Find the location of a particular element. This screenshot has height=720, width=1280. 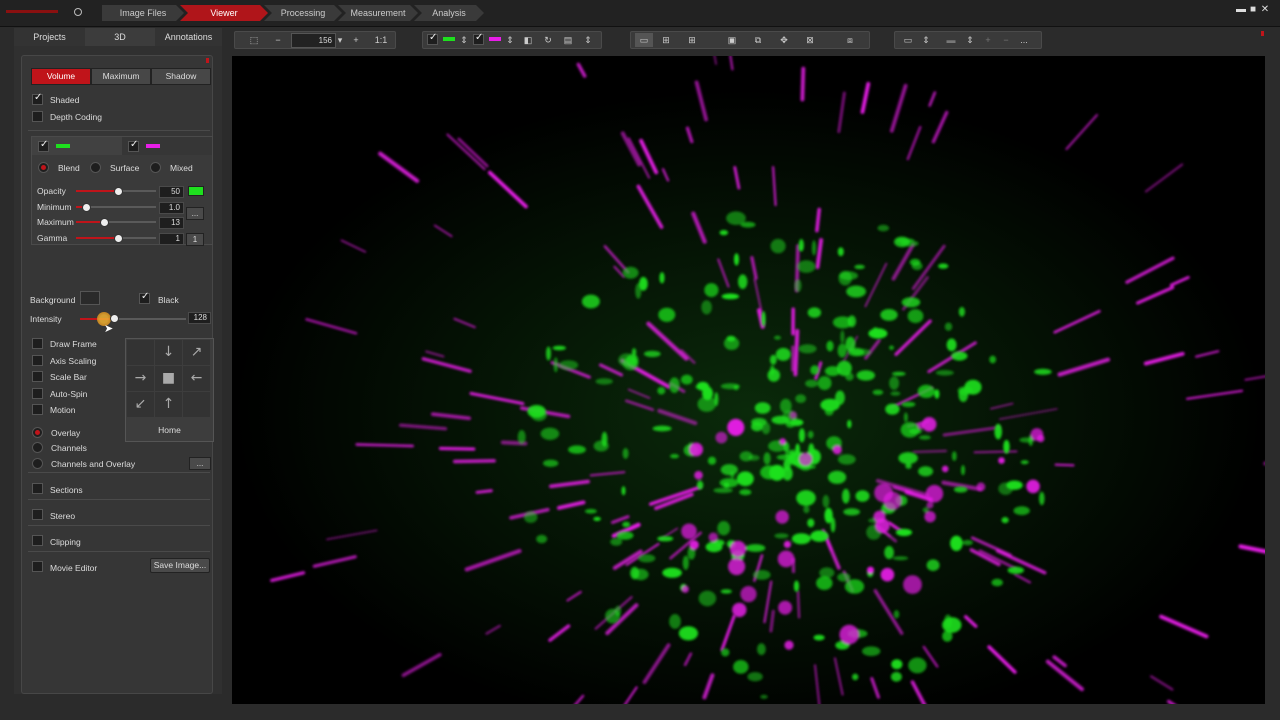

crosshair-view-icon: ⊠ is located at coordinates (810, 40).